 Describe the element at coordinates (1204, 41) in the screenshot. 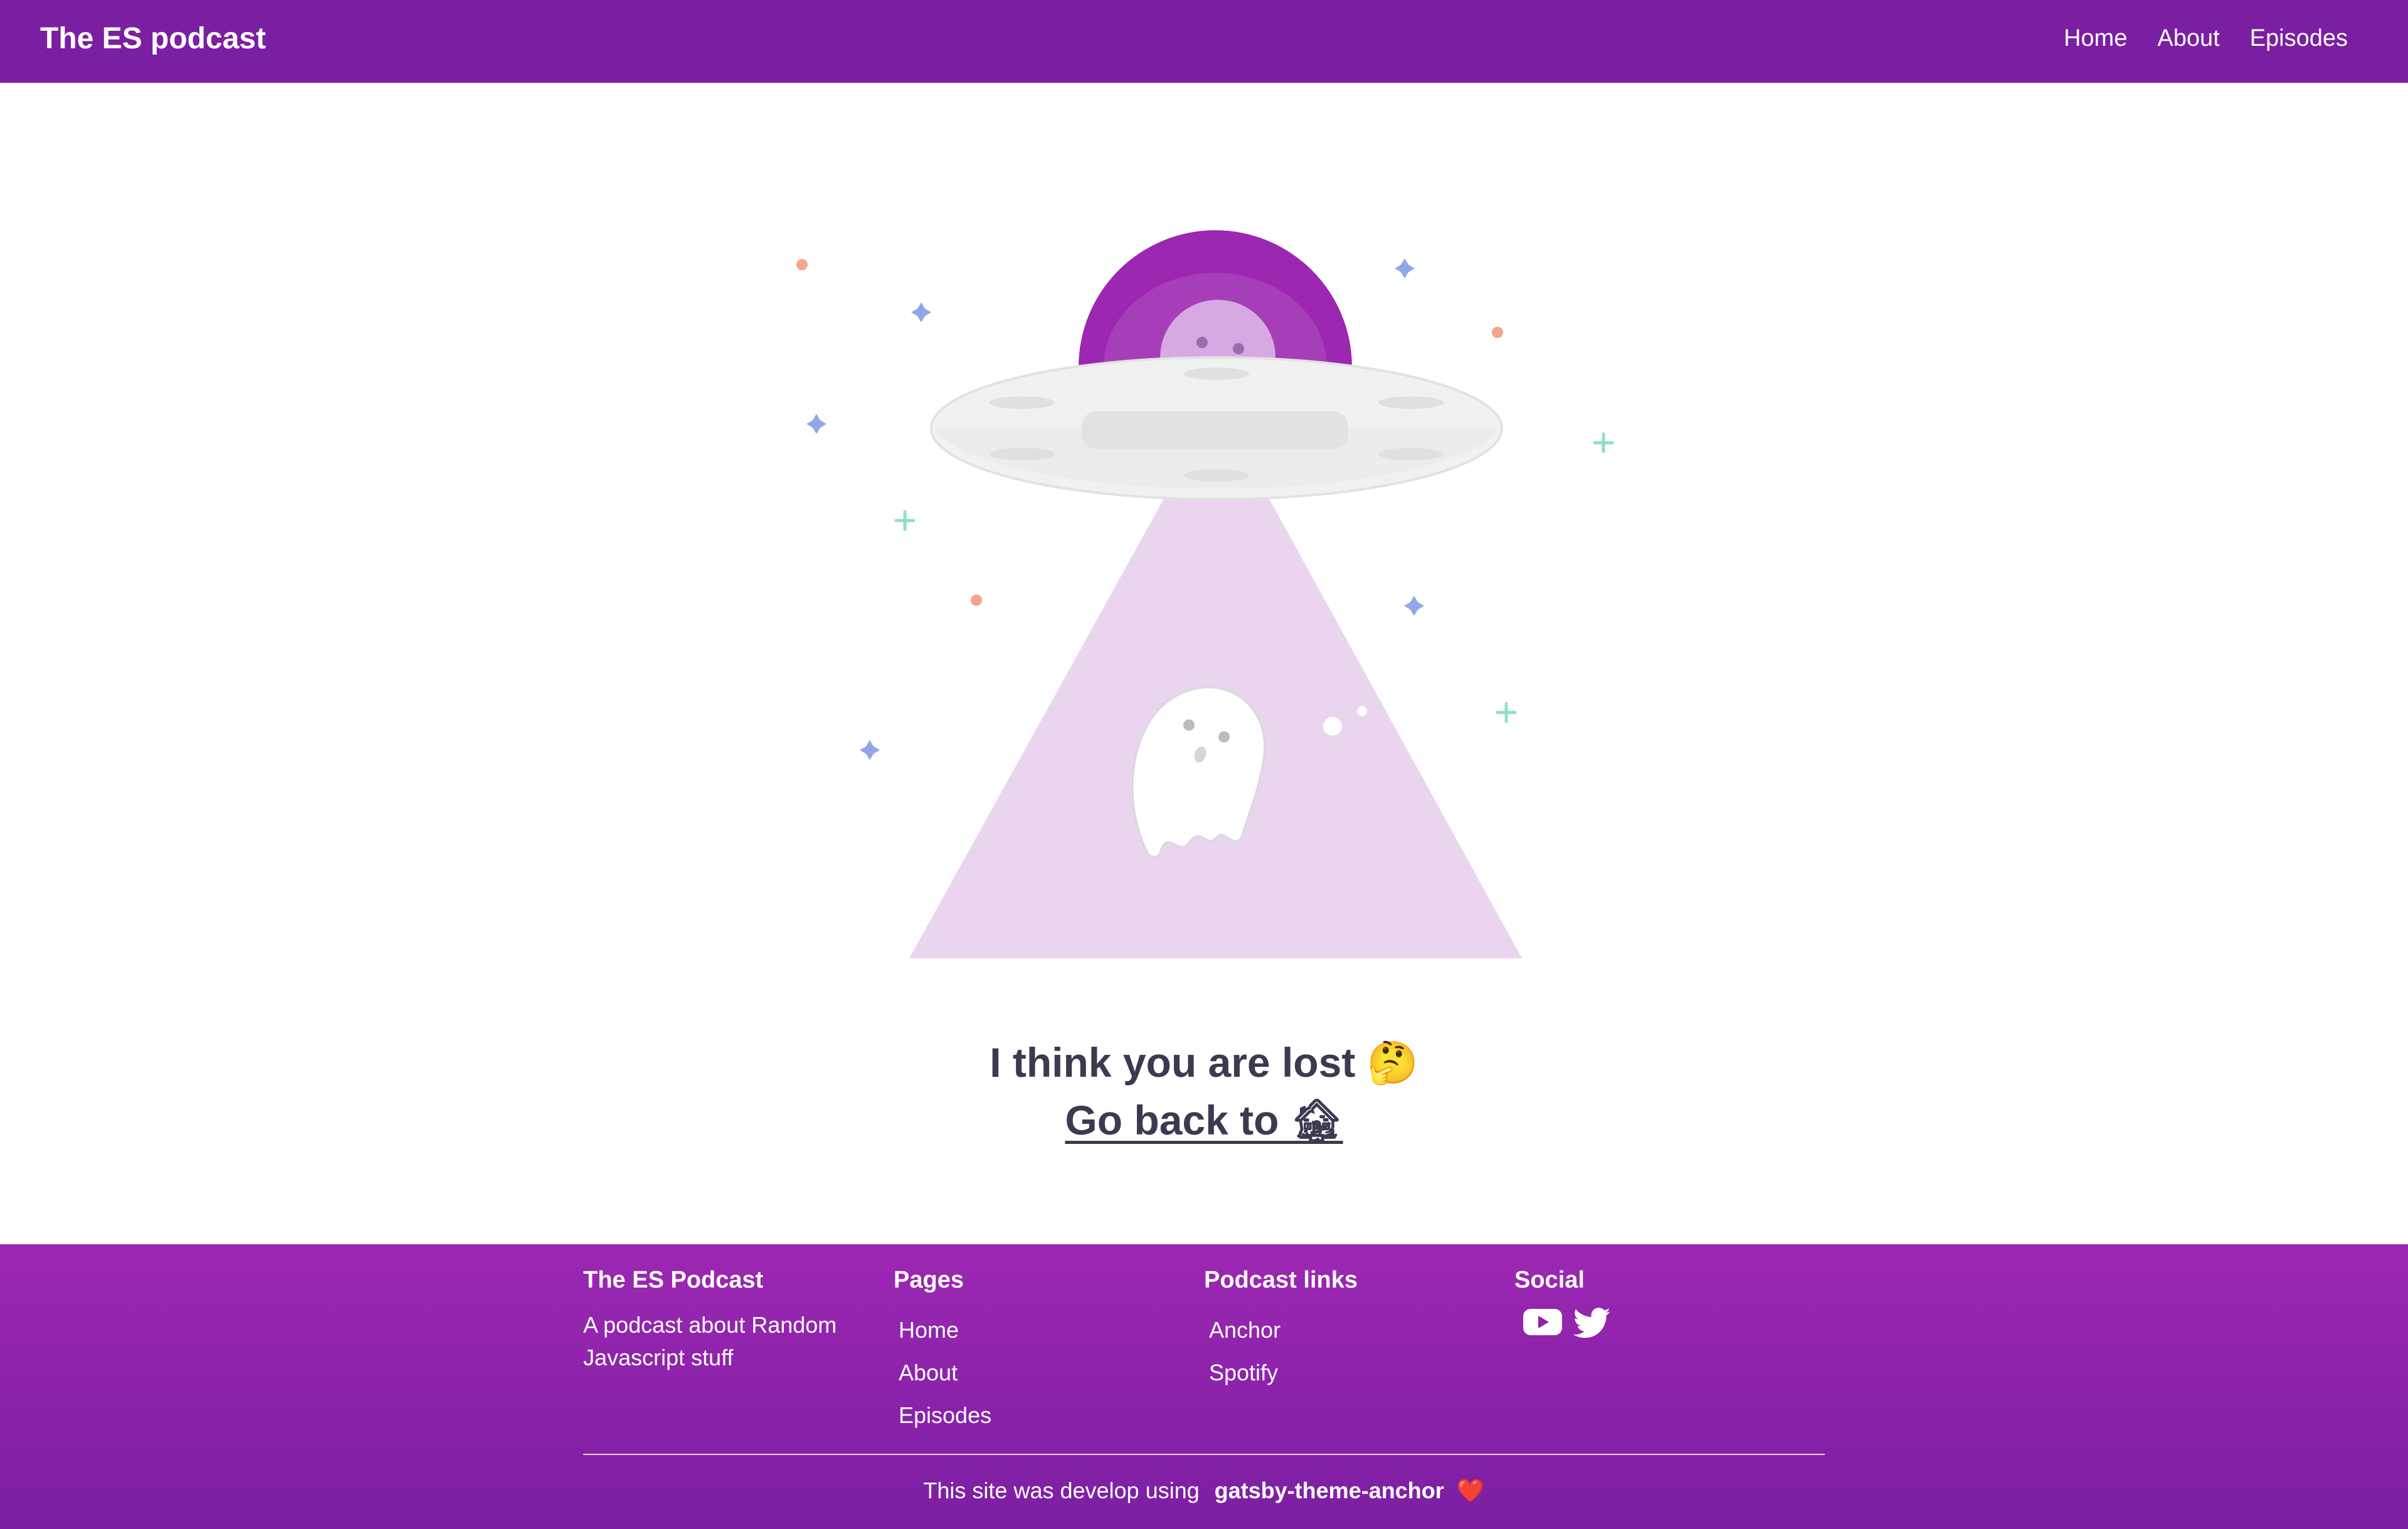

I see `top-navbar: The ES podcast Home About Episodes` at that location.